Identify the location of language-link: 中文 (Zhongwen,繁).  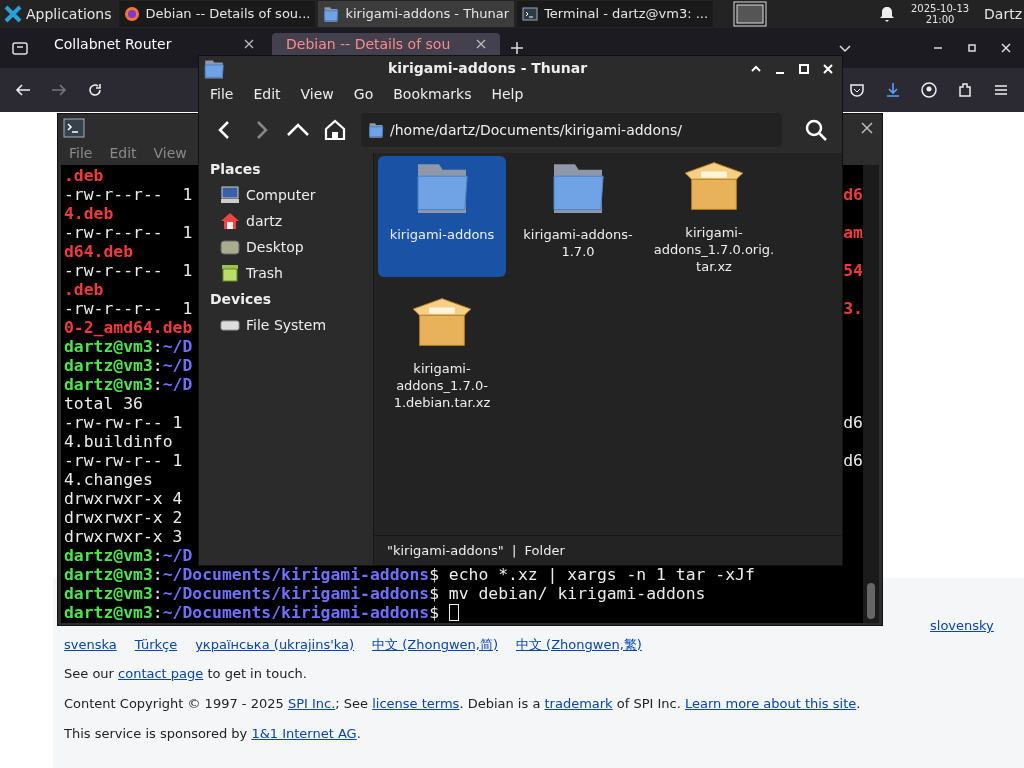
(579, 644).